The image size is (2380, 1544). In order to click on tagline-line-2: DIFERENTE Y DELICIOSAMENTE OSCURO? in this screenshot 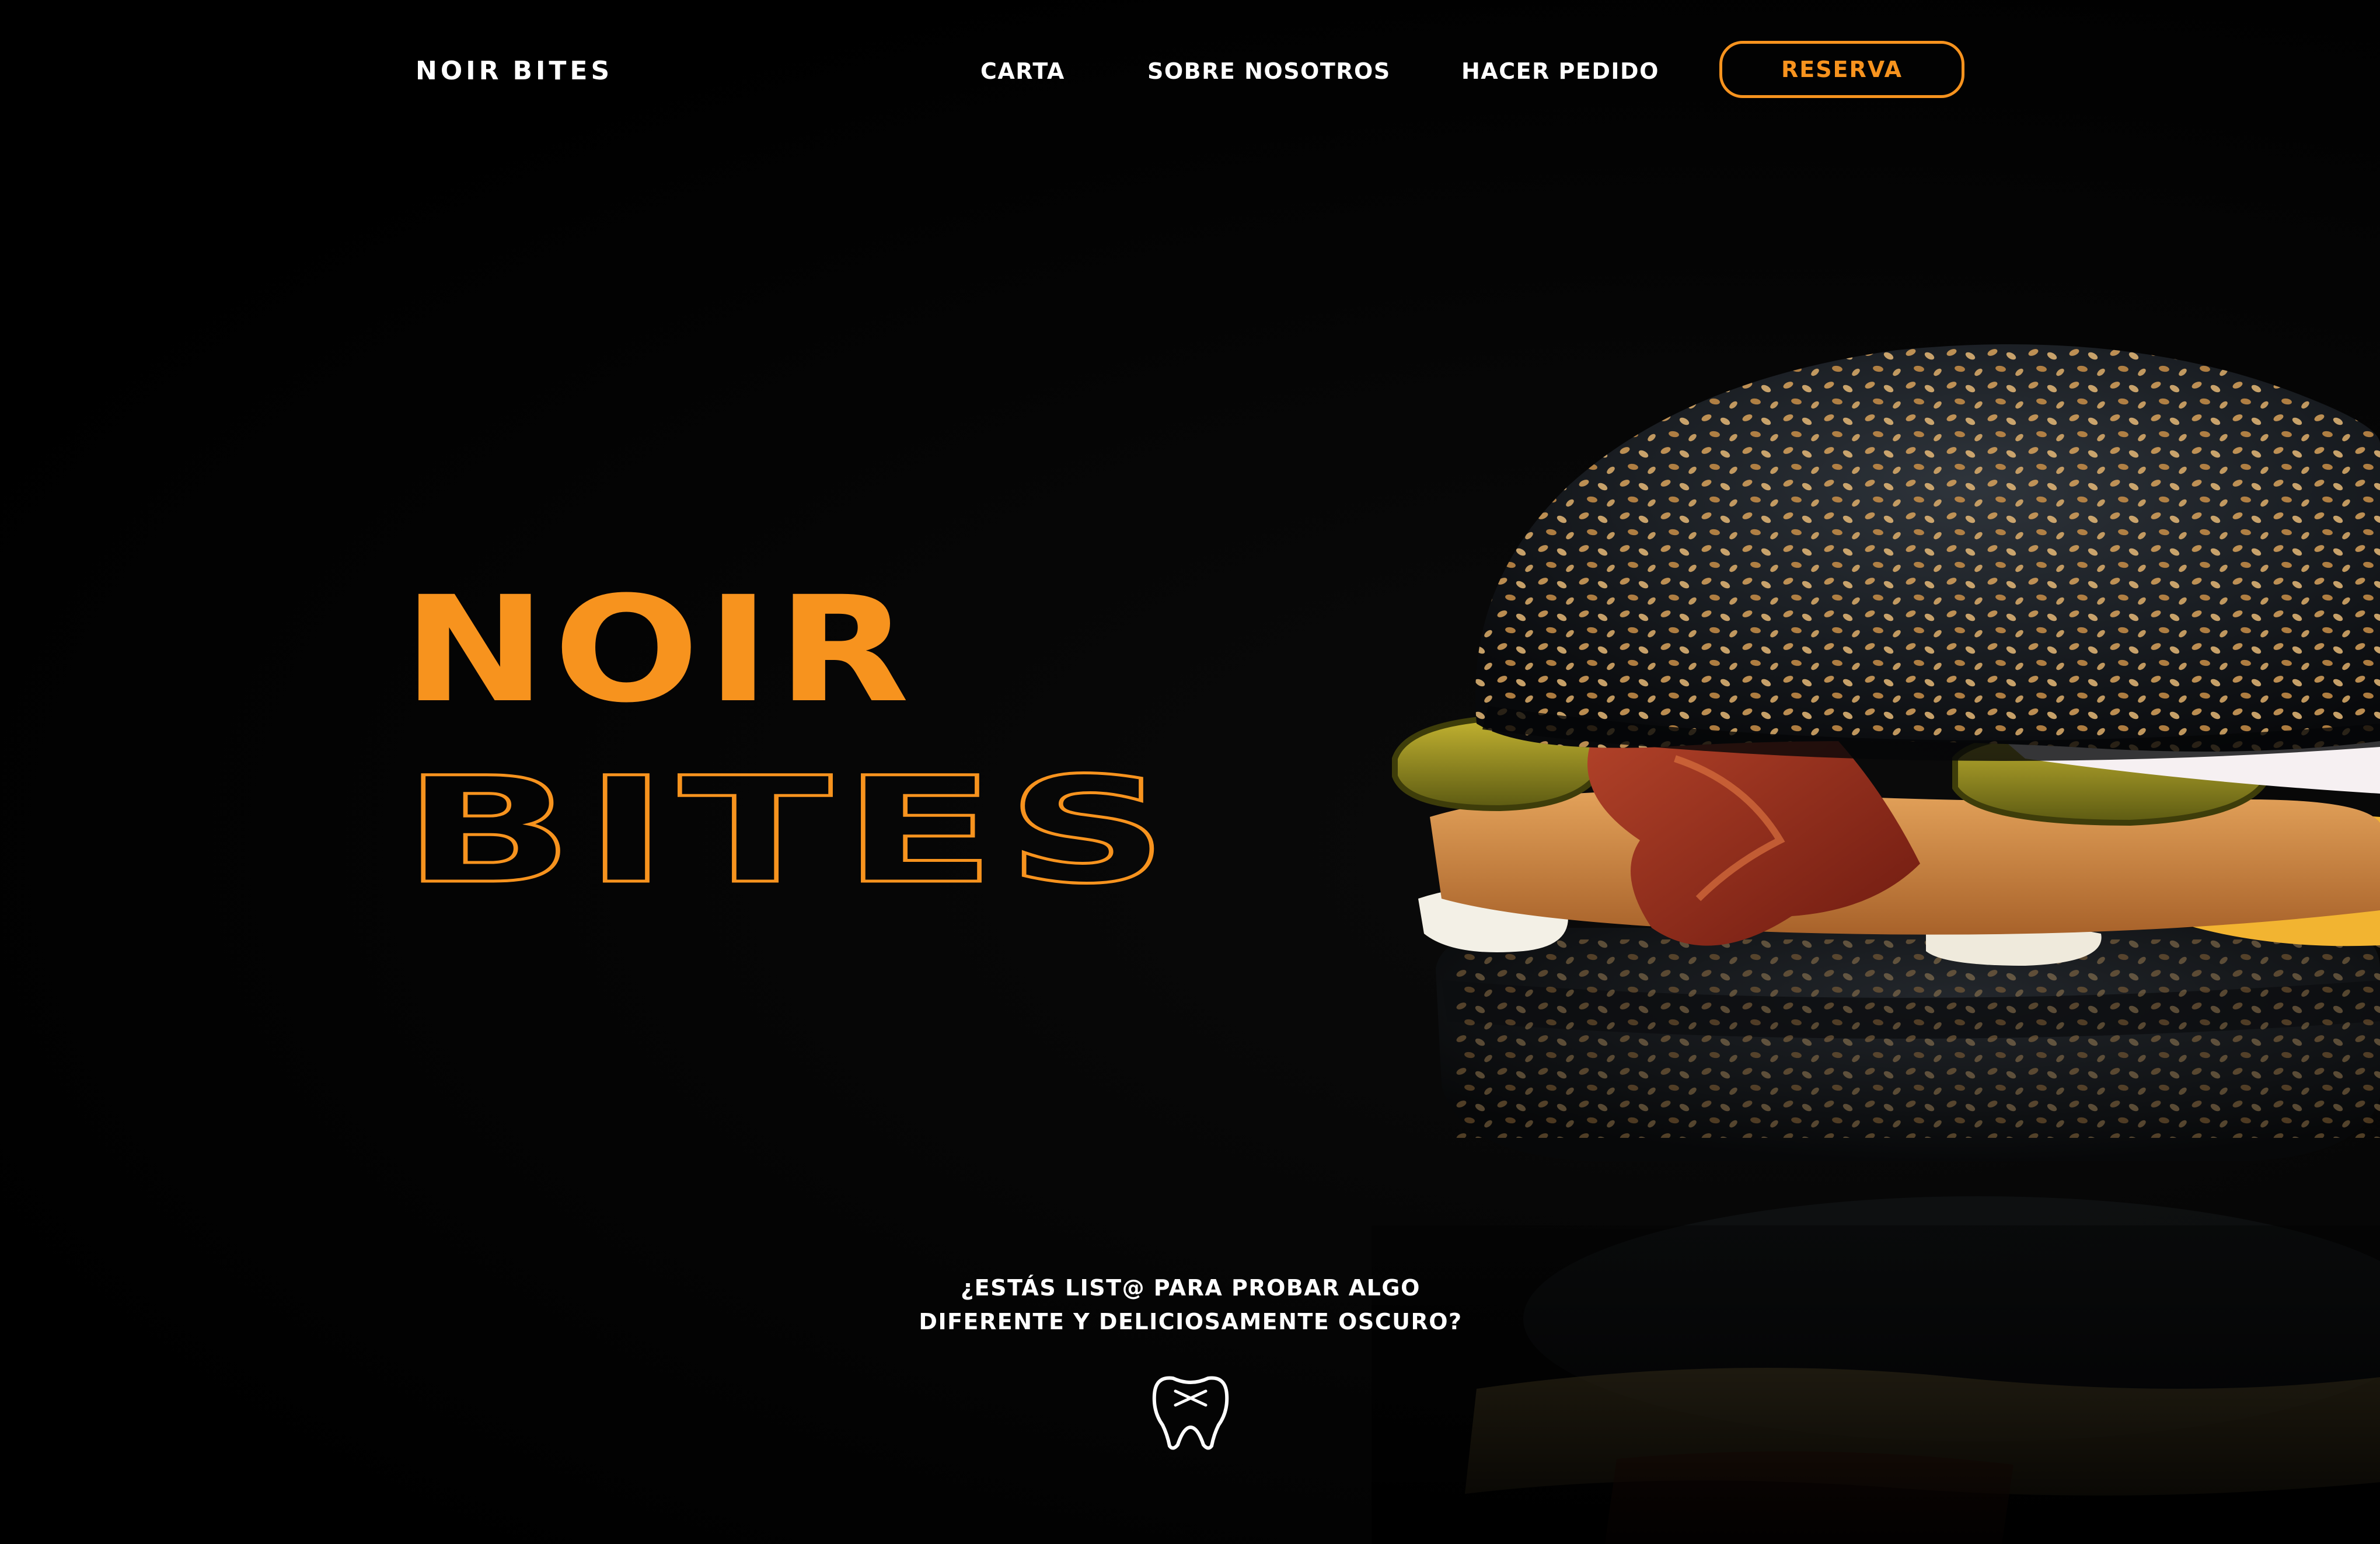, I will do `click(1191, 1322)`.